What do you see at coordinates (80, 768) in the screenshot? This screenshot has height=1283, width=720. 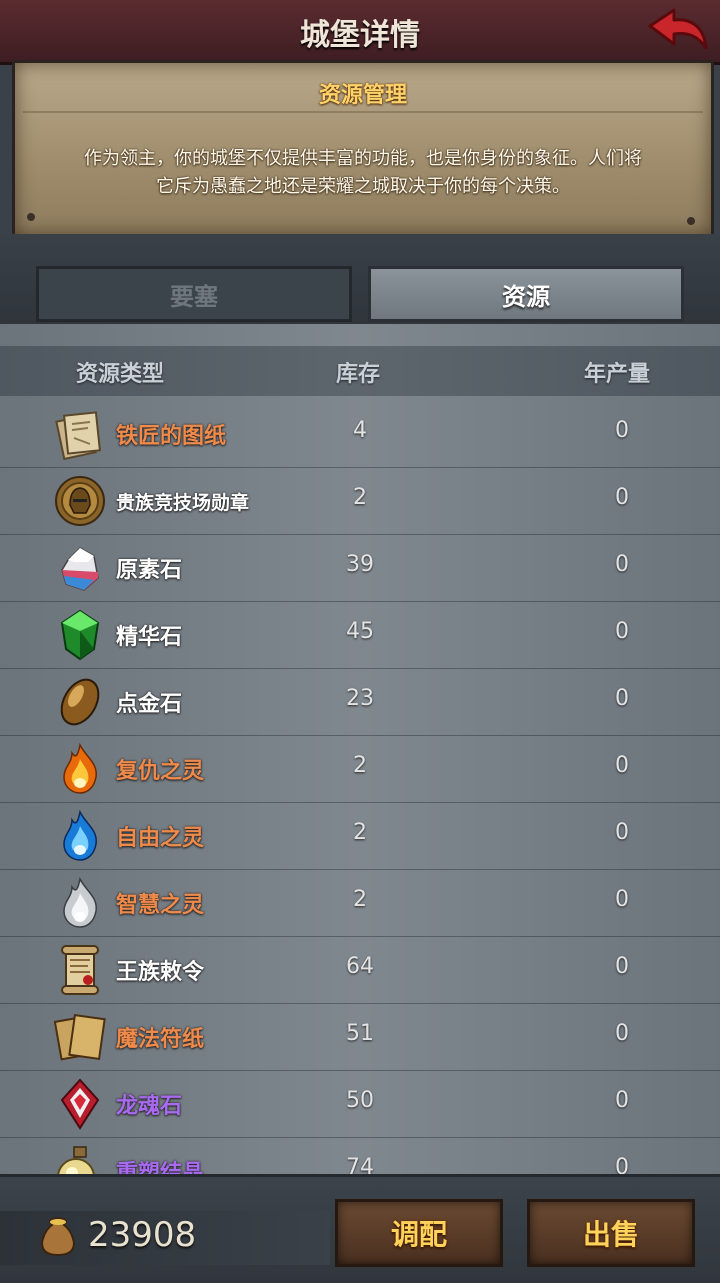 I see `vengeance-spirit-icon` at bounding box center [80, 768].